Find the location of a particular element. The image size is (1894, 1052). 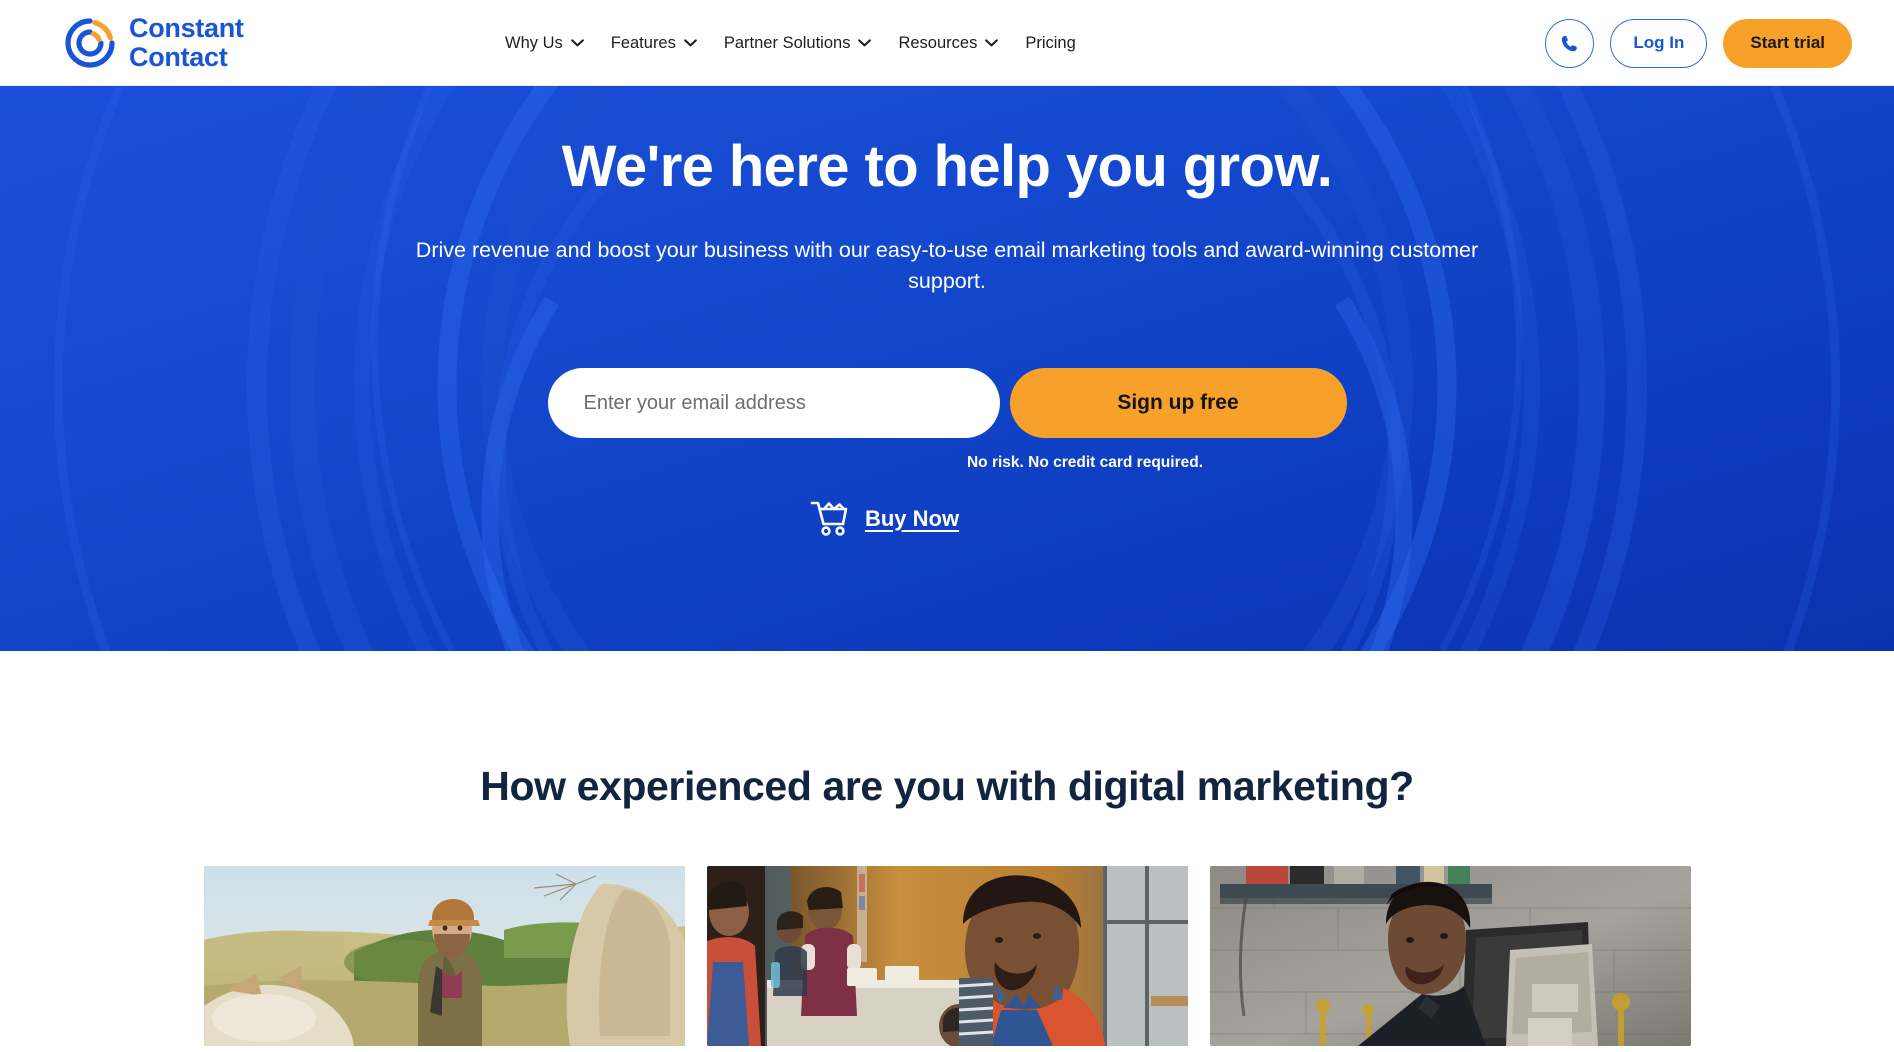

start-trial-label: Start trial is located at coordinates (1787, 42).